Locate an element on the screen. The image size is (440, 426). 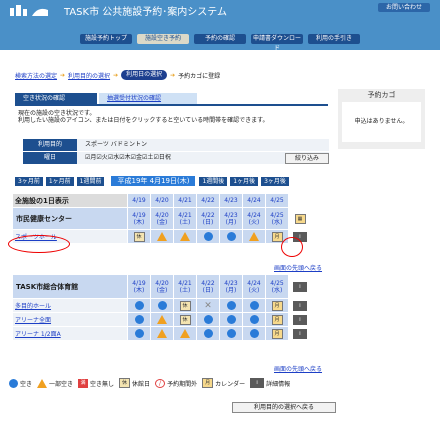
date-cell: 4/19 is located at coordinates (139, 200).